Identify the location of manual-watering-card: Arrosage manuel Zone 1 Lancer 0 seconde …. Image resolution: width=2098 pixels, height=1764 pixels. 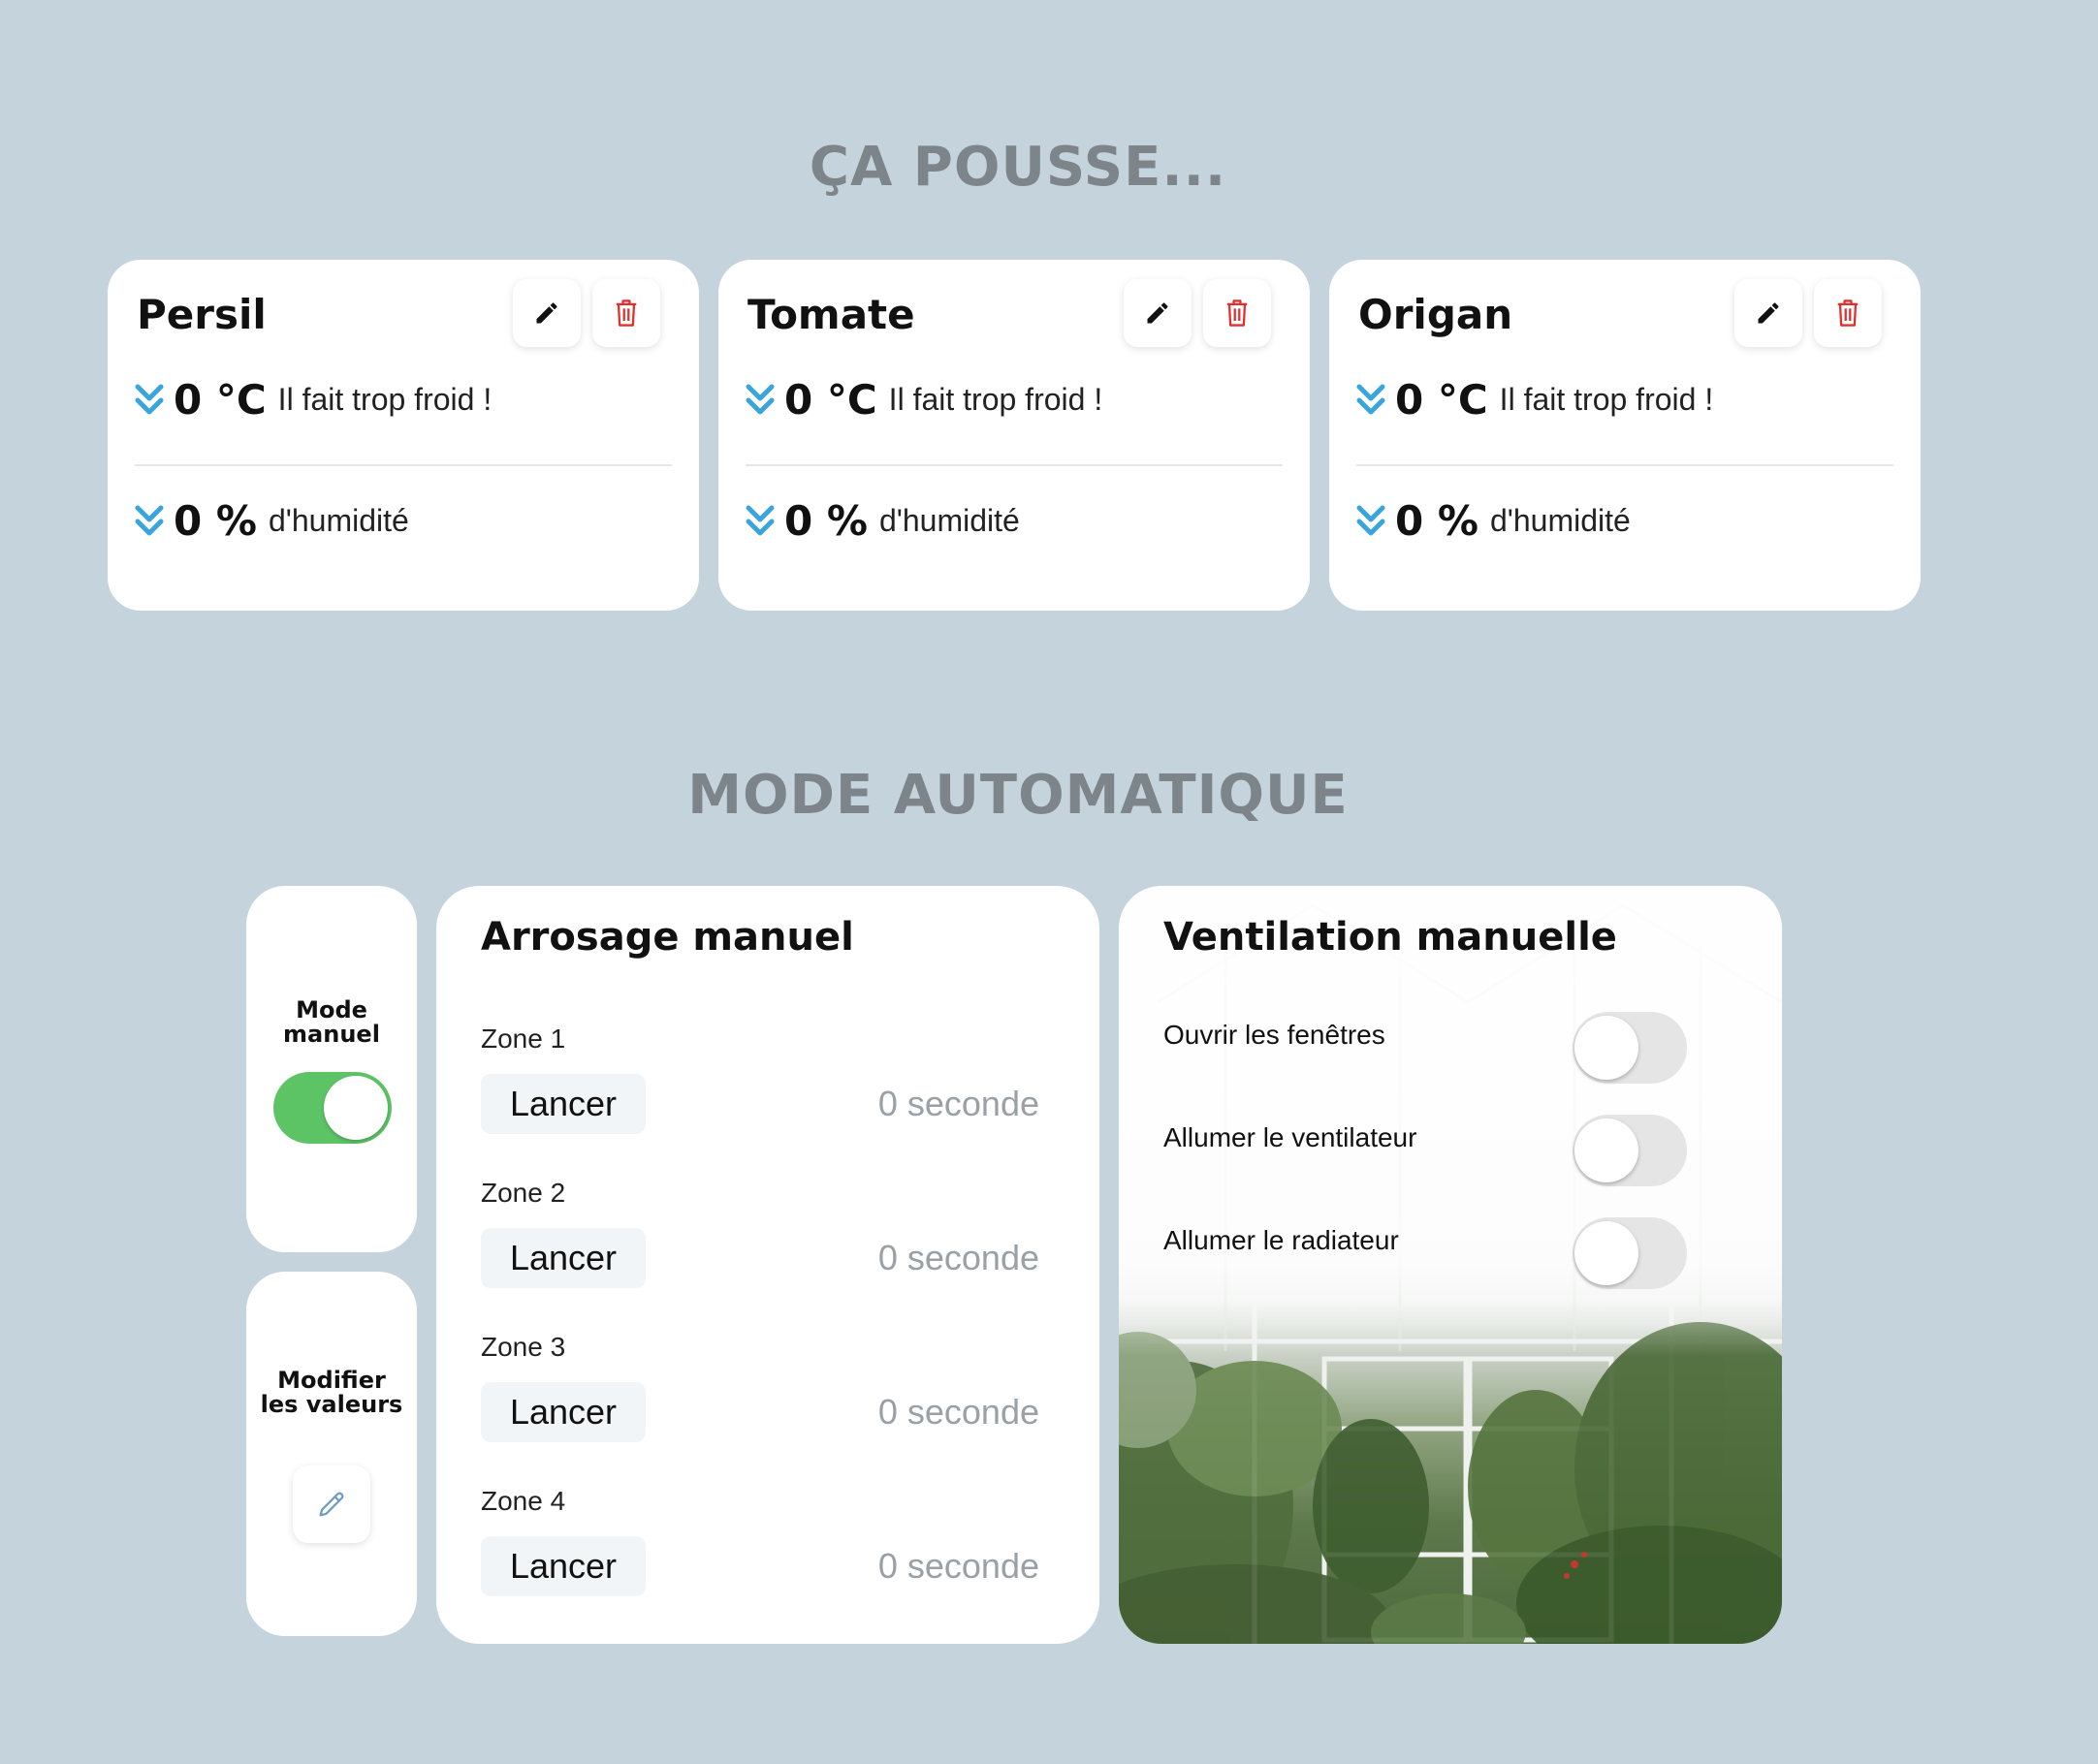
(767, 1265).